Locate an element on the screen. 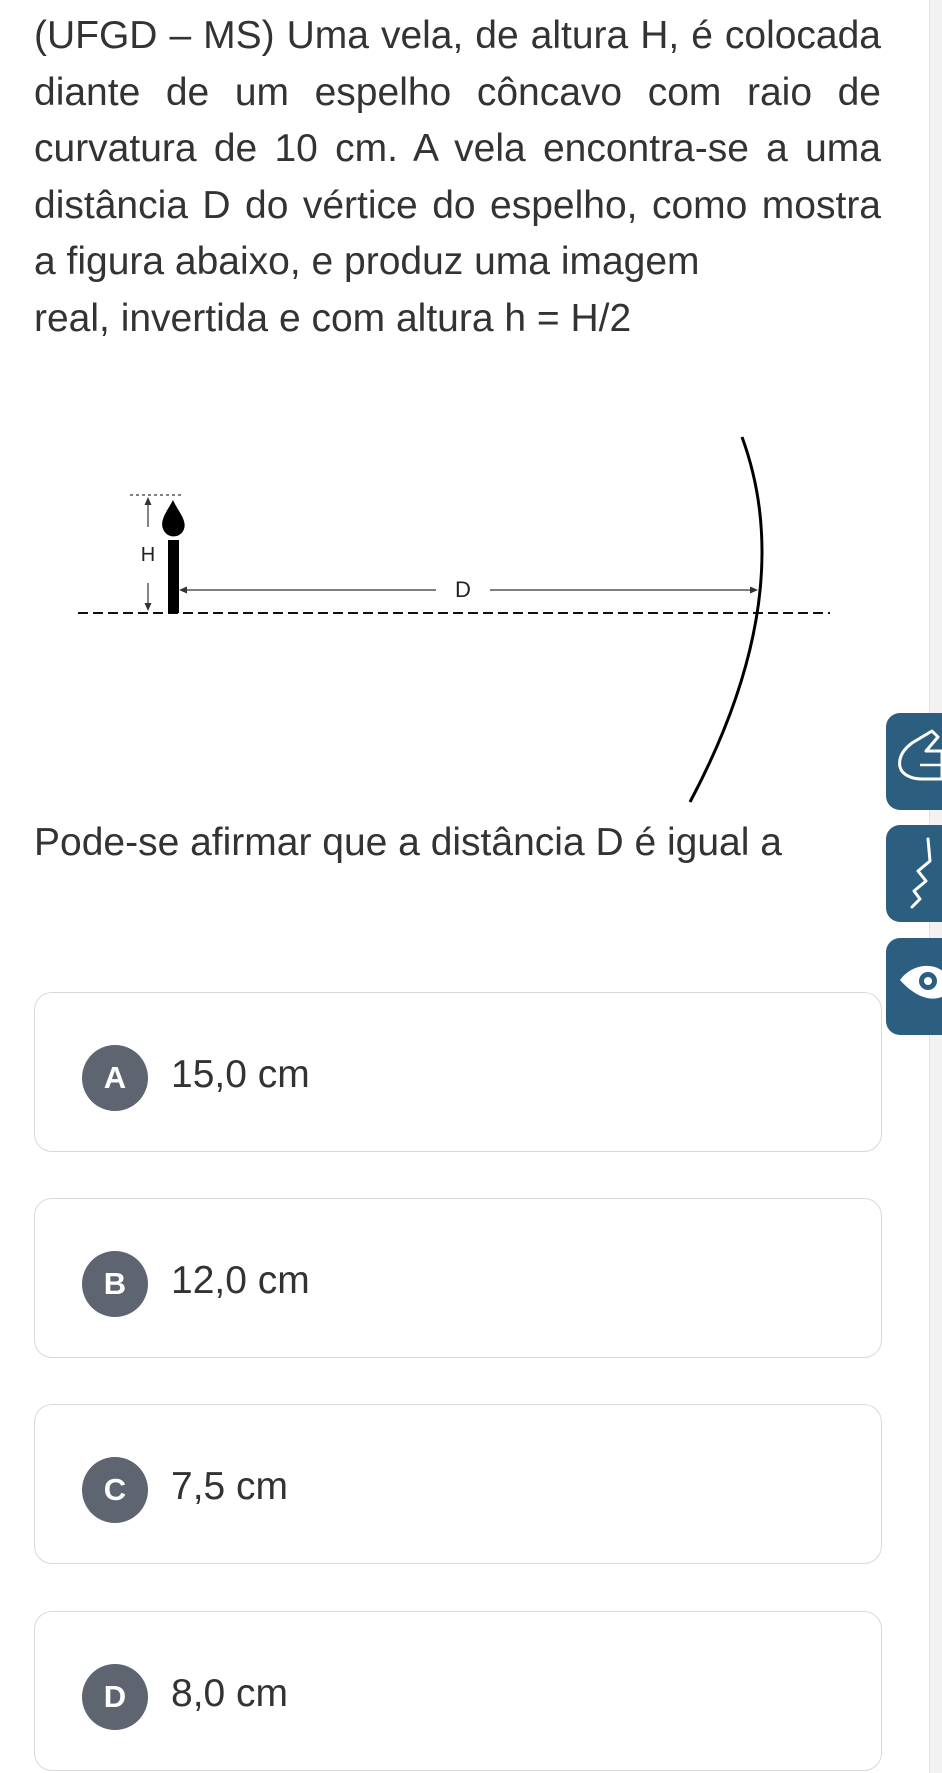 This screenshot has height=1773, width=942. option-text: 15,0 cm is located at coordinates (240, 1074).